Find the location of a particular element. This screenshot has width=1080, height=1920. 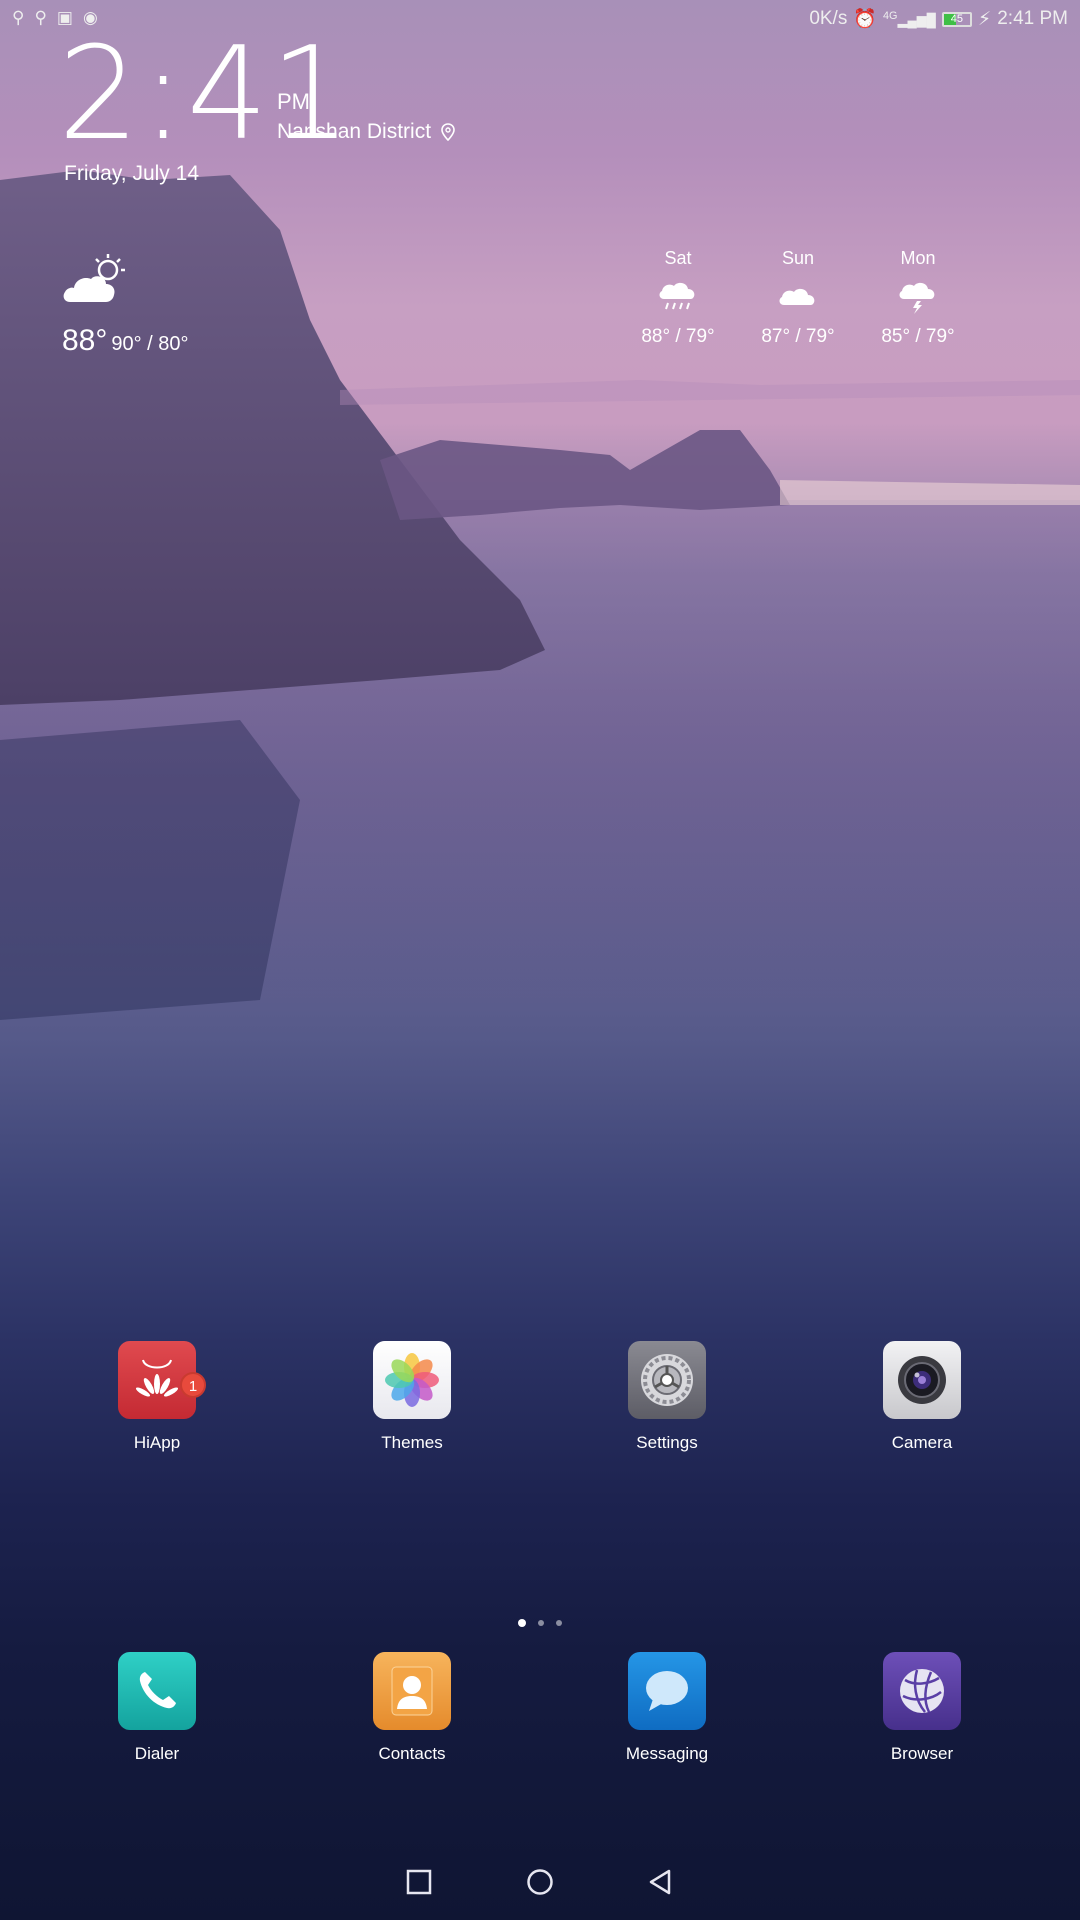

app-messaging: Messaging is located at coordinates (667, 1708).